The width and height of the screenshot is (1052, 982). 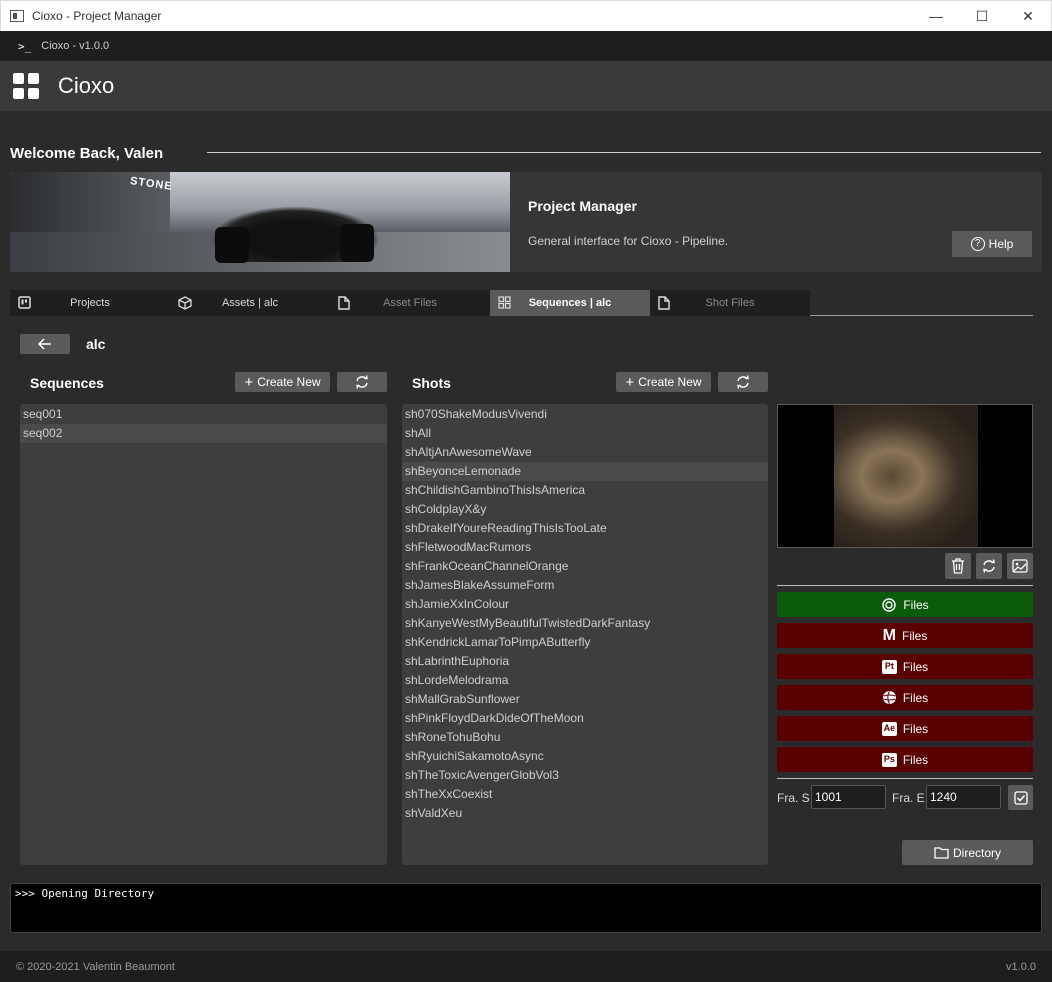 What do you see at coordinates (905, 604) in the screenshot?
I see `houdini-files-button: Files` at bounding box center [905, 604].